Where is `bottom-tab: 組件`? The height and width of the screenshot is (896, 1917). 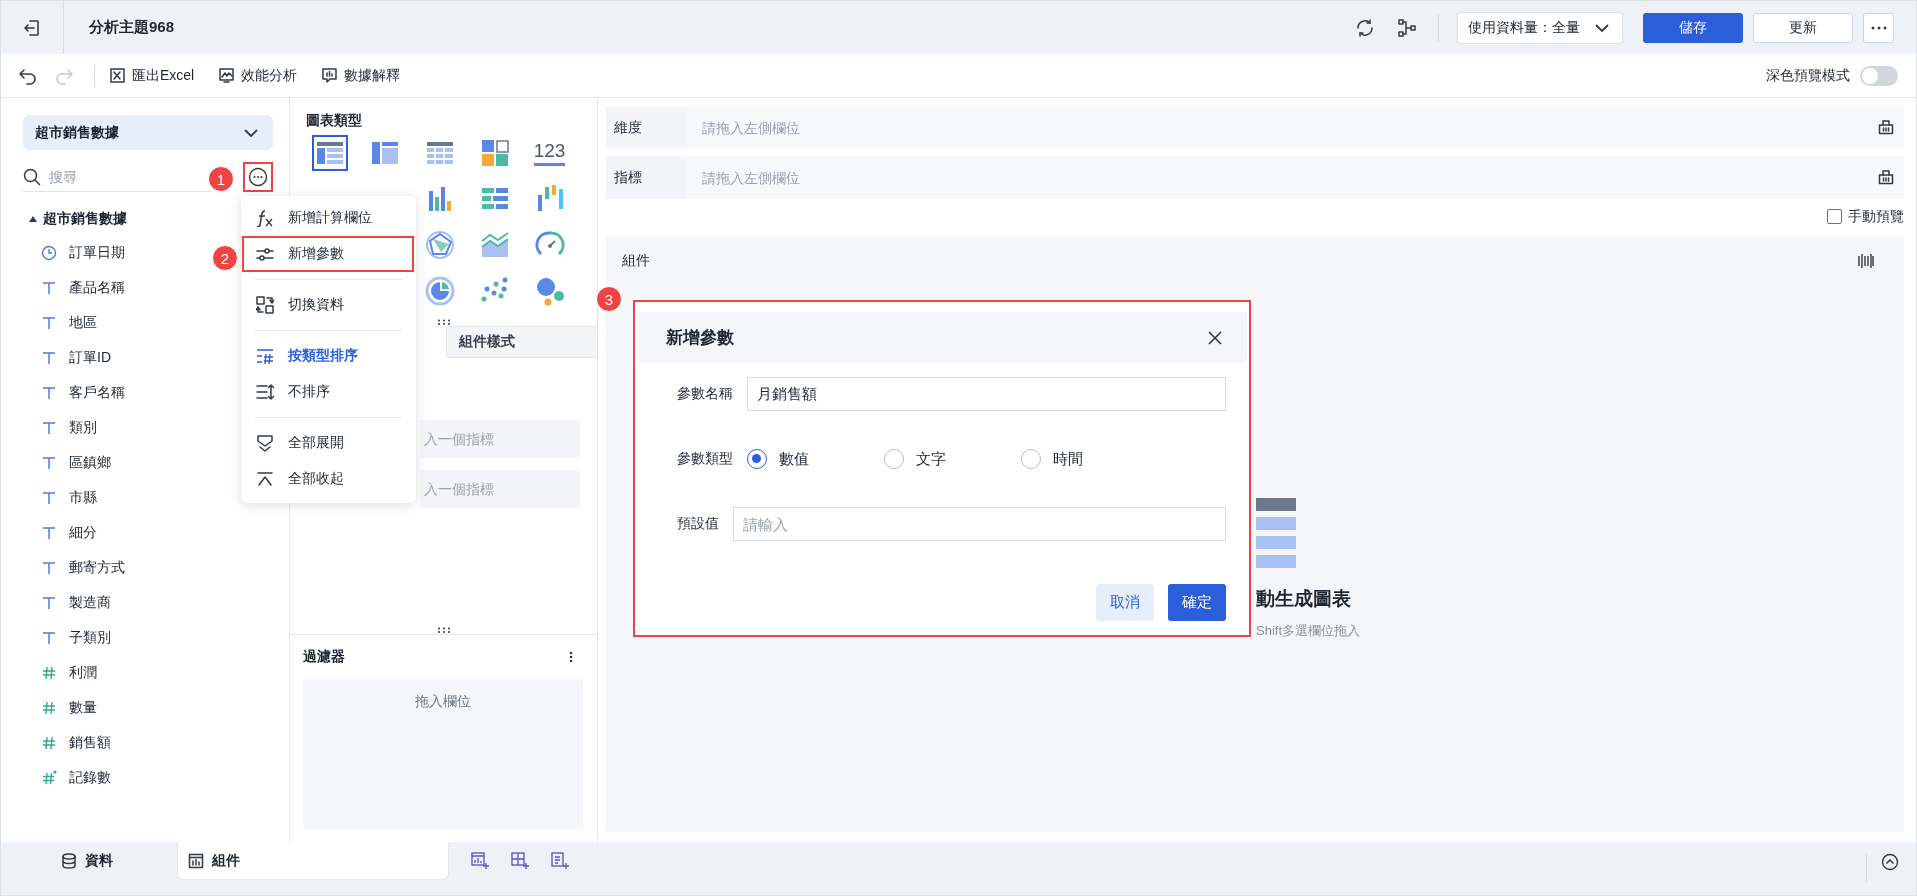 bottom-tab: 組件 is located at coordinates (313, 861).